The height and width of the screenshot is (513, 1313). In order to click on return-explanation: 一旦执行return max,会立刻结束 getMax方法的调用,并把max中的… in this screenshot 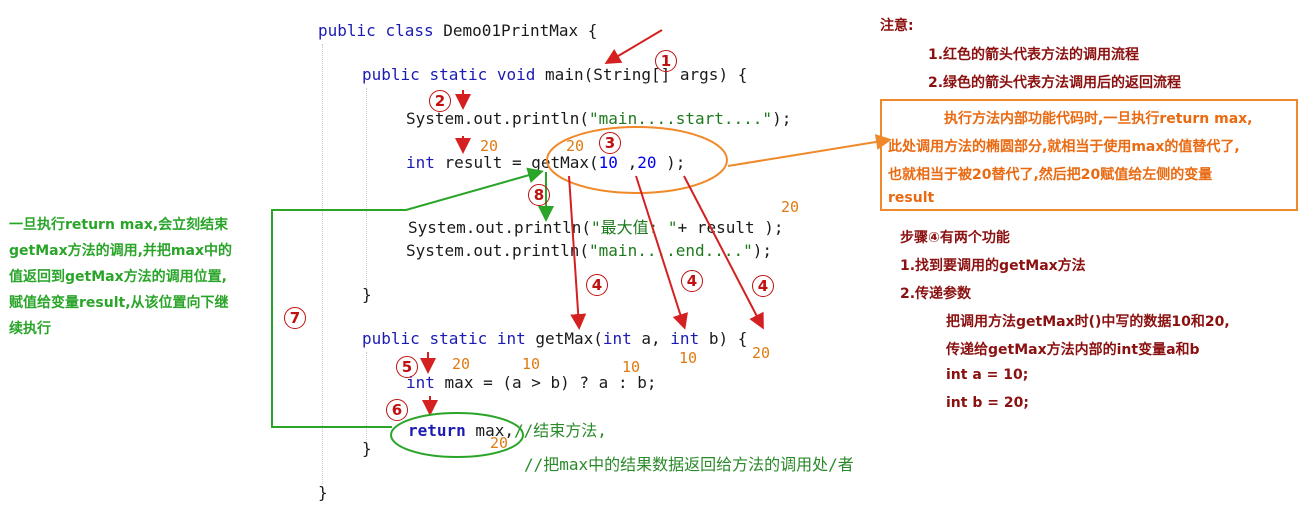, I will do `click(120, 277)`.